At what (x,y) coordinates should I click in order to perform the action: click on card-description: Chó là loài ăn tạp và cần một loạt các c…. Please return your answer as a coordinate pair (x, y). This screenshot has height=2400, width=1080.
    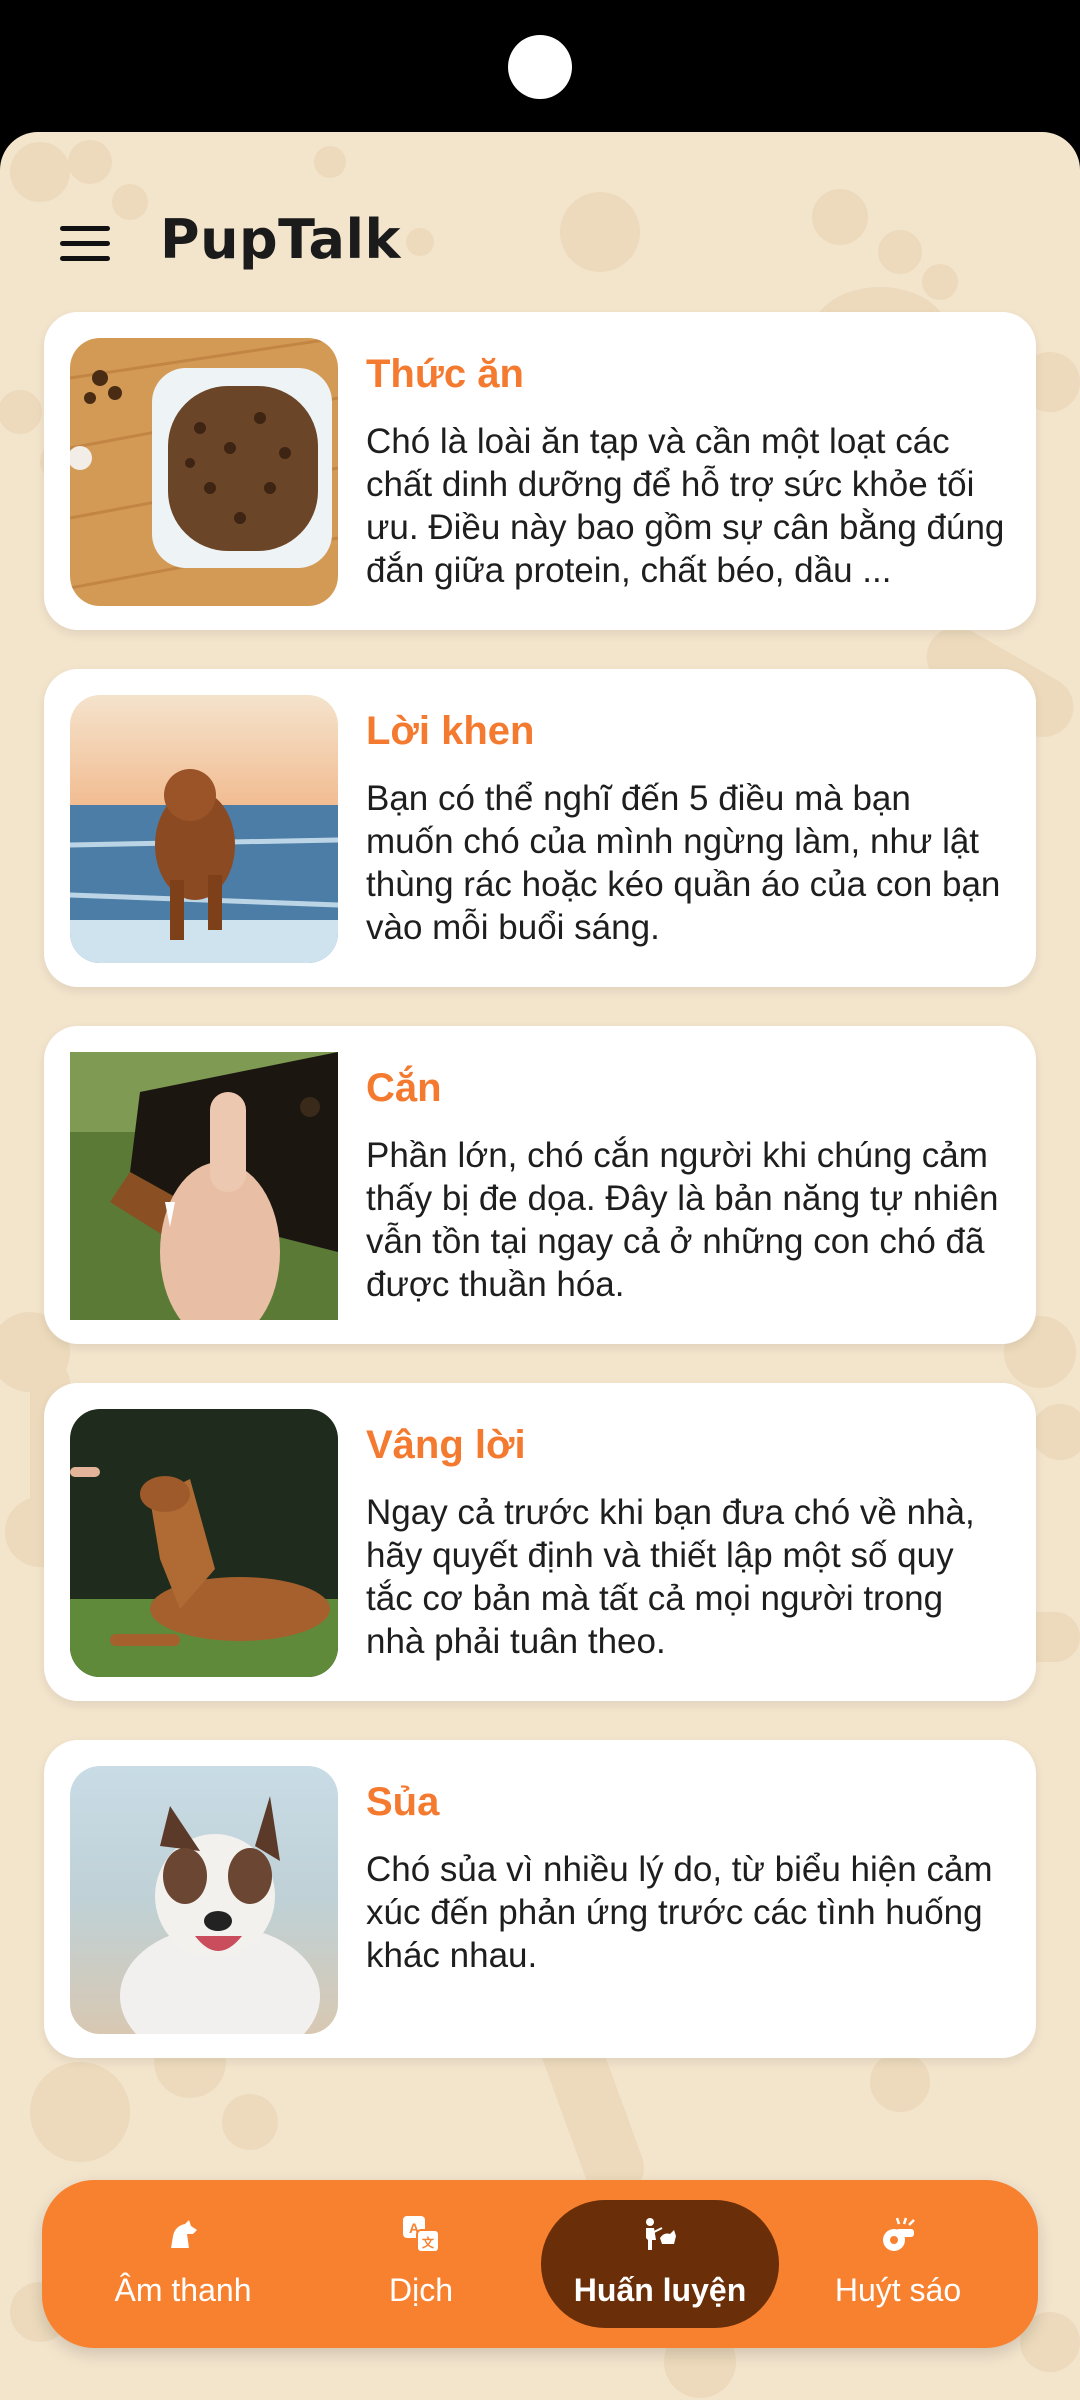
    Looking at the image, I should click on (685, 506).